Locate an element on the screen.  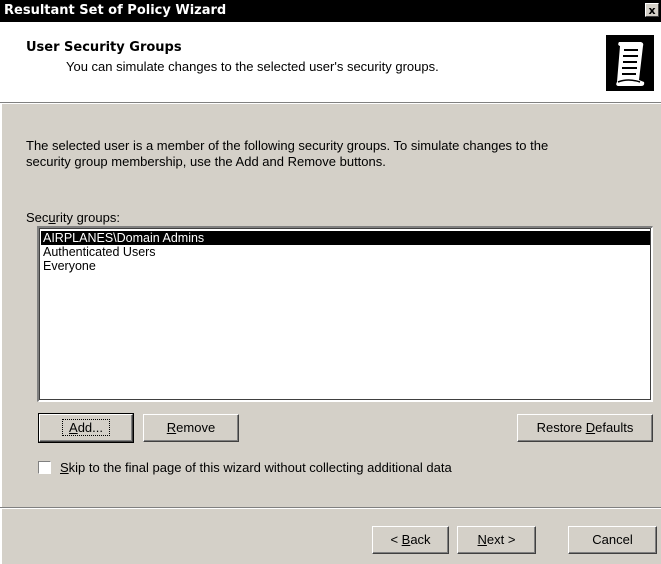
list-item: Authenticated Users is located at coordinates (345, 252).